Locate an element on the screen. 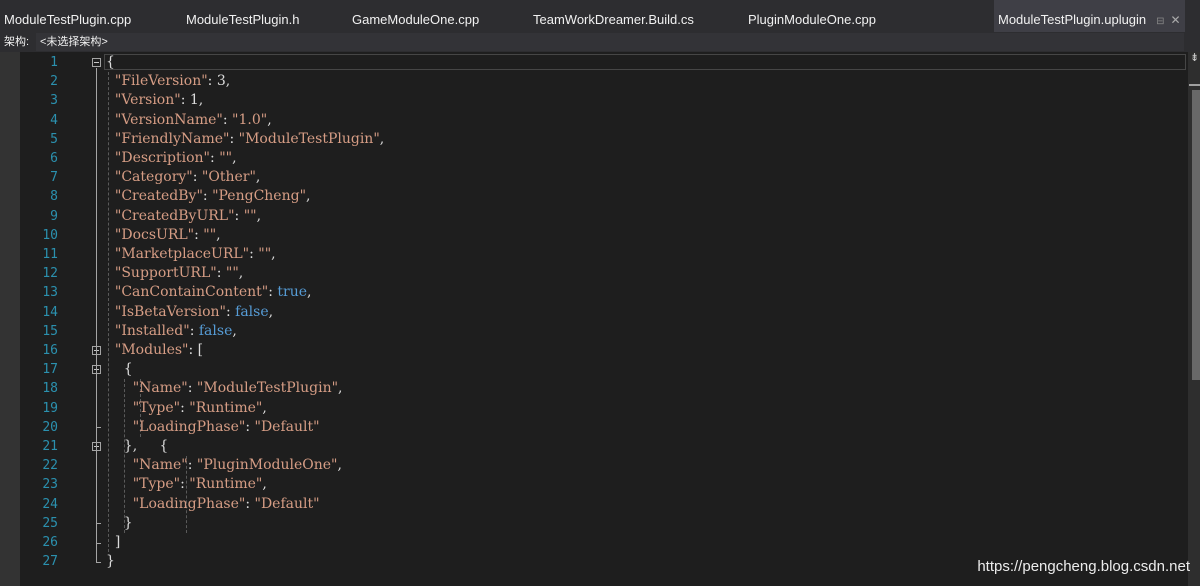 The width and height of the screenshot is (1200, 586). tab-label: PluginModuleOne.cpp is located at coordinates (812, 19).